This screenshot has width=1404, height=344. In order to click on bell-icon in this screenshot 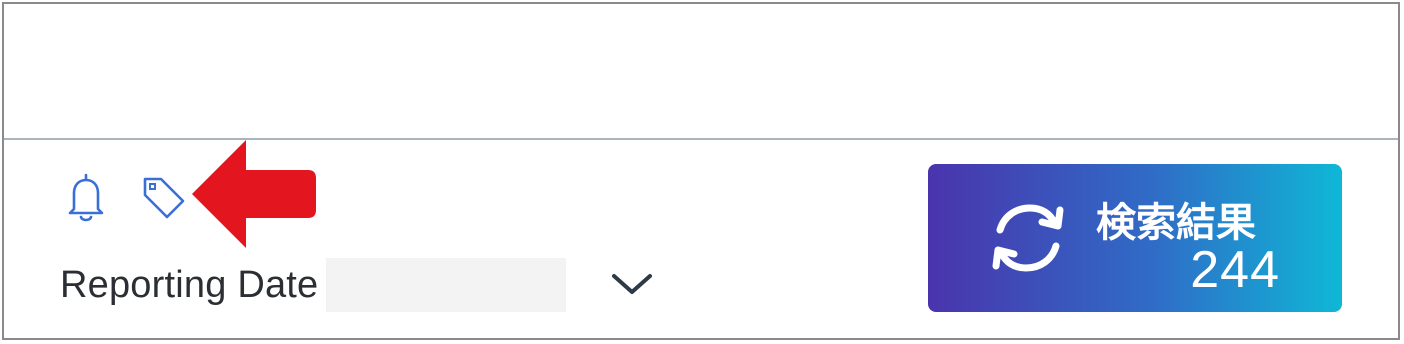, I will do `click(86, 198)`.